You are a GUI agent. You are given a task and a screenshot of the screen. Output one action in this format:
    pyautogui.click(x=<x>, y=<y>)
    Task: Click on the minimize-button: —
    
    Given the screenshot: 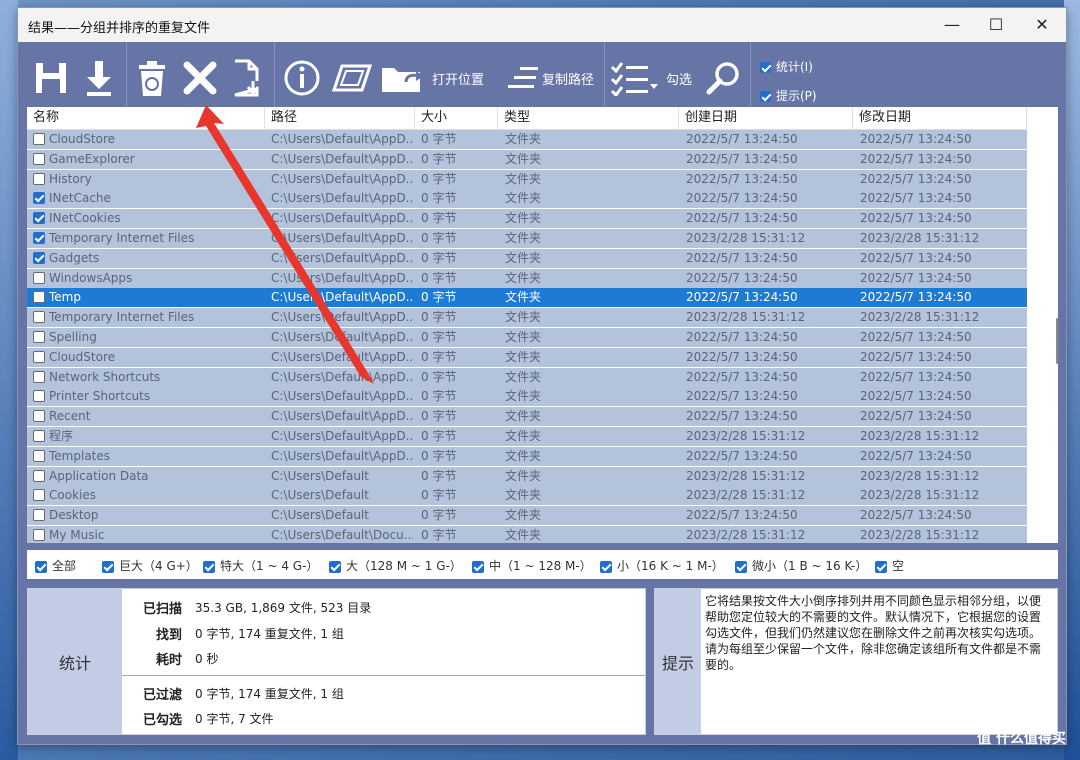 What is the action you would take?
    pyautogui.click(x=952, y=25)
    